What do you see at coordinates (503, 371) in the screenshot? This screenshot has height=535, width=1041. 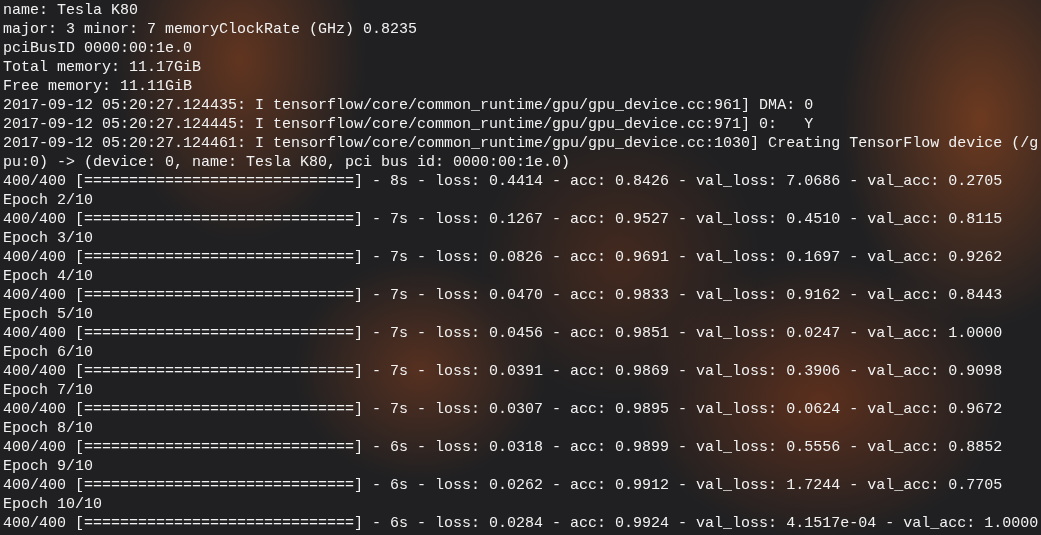 I see `terminal-line: 400/400 [==============================] - 7s - loss: 0.0391 - acc: 0.9869 - val_loss: 0.3906 - val_acc: 0.9098` at bounding box center [503, 371].